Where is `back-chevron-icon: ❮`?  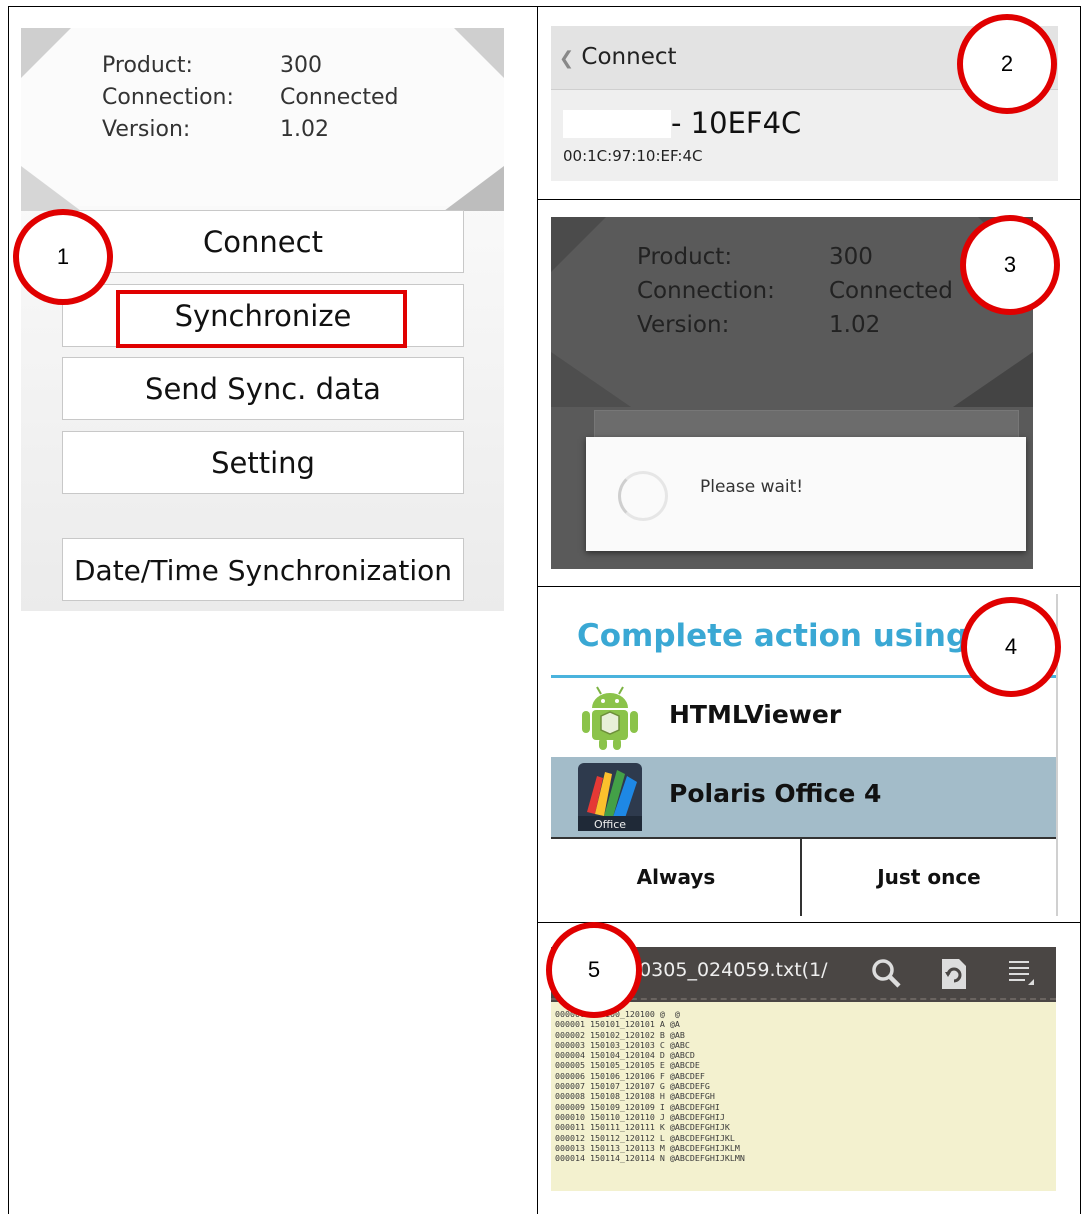 back-chevron-icon: ❮ is located at coordinates (566, 58).